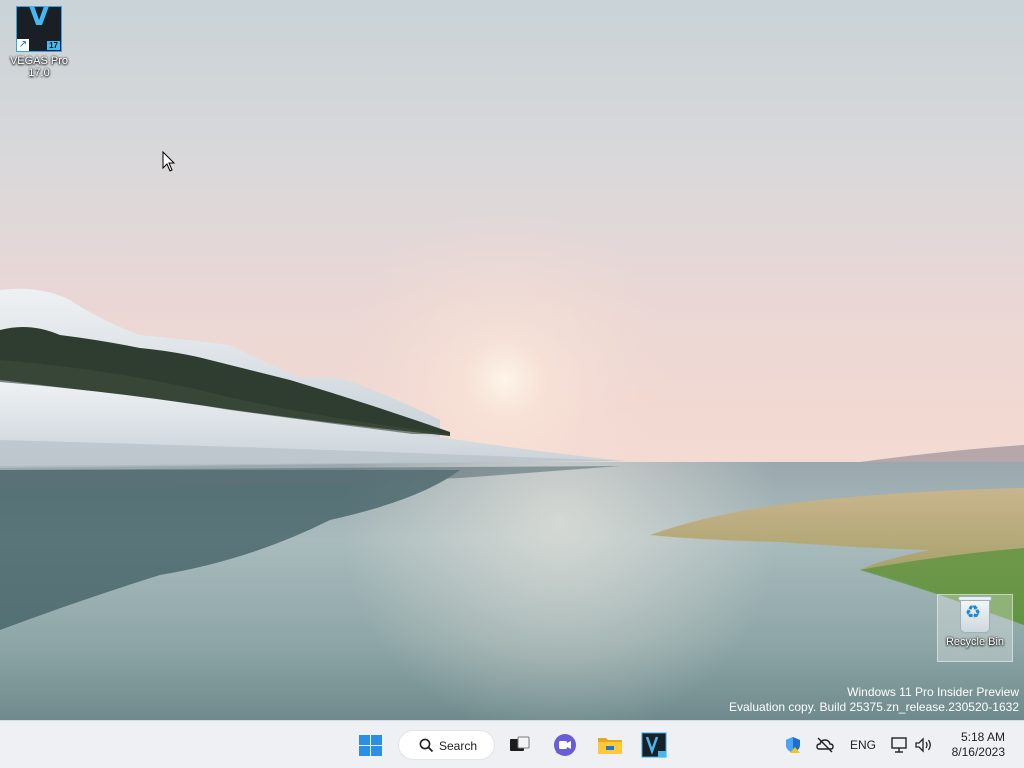 The width and height of the screenshot is (1024, 768). I want to click on desktop-icon-recycle-bin: ♻ Recycle Bin, so click(975, 628).